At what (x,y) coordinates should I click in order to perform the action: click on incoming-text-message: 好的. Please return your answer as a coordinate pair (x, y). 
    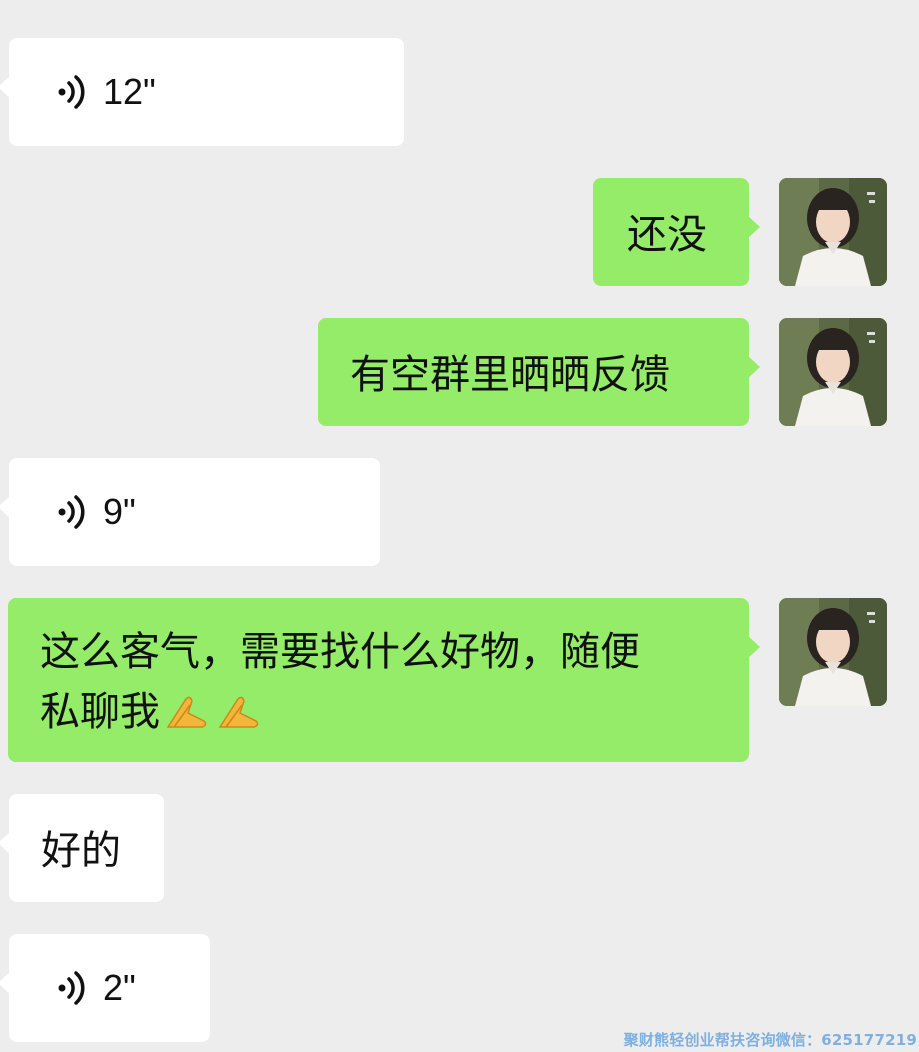
    Looking at the image, I should click on (82, 848).